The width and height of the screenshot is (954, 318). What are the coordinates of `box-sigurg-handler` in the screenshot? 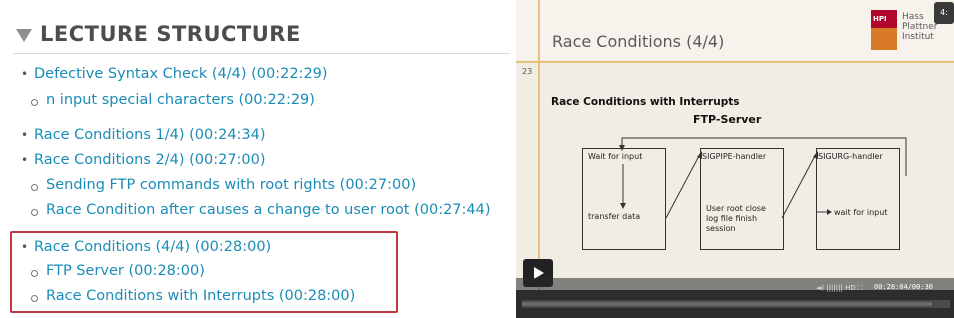 It's located at (858, 199).